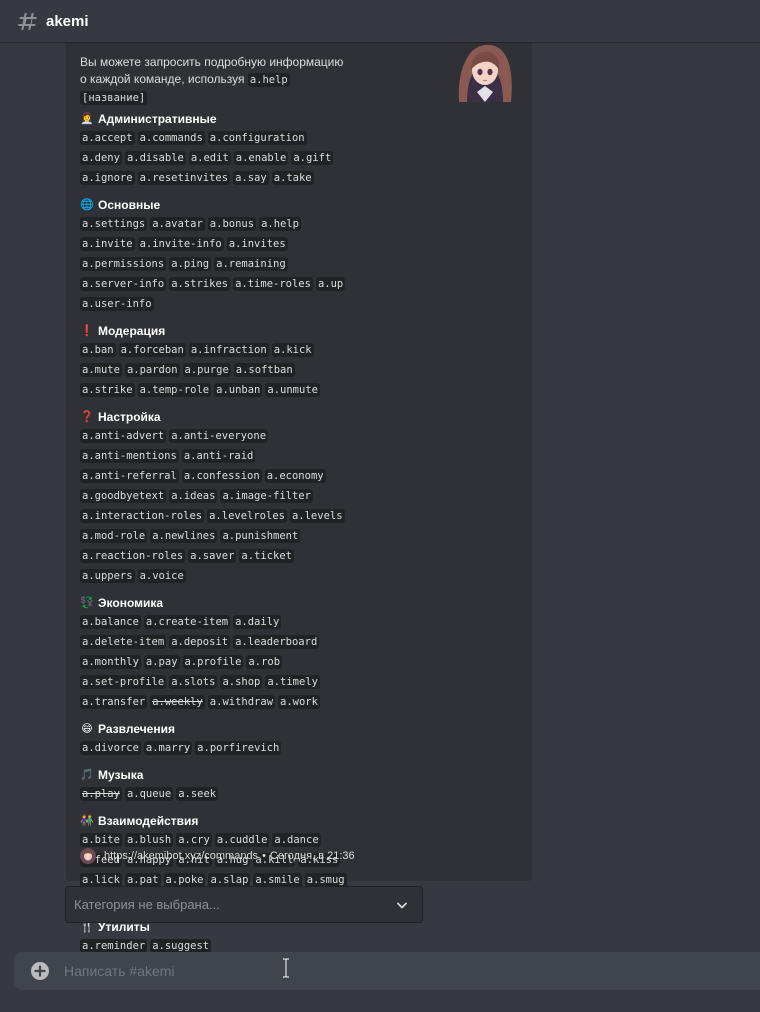 The height and width of the screenshot is (1012, 760). Describe the element at coordinates (180, 244) in the screenshot. I see `command-code: a.invite-info` at that location.